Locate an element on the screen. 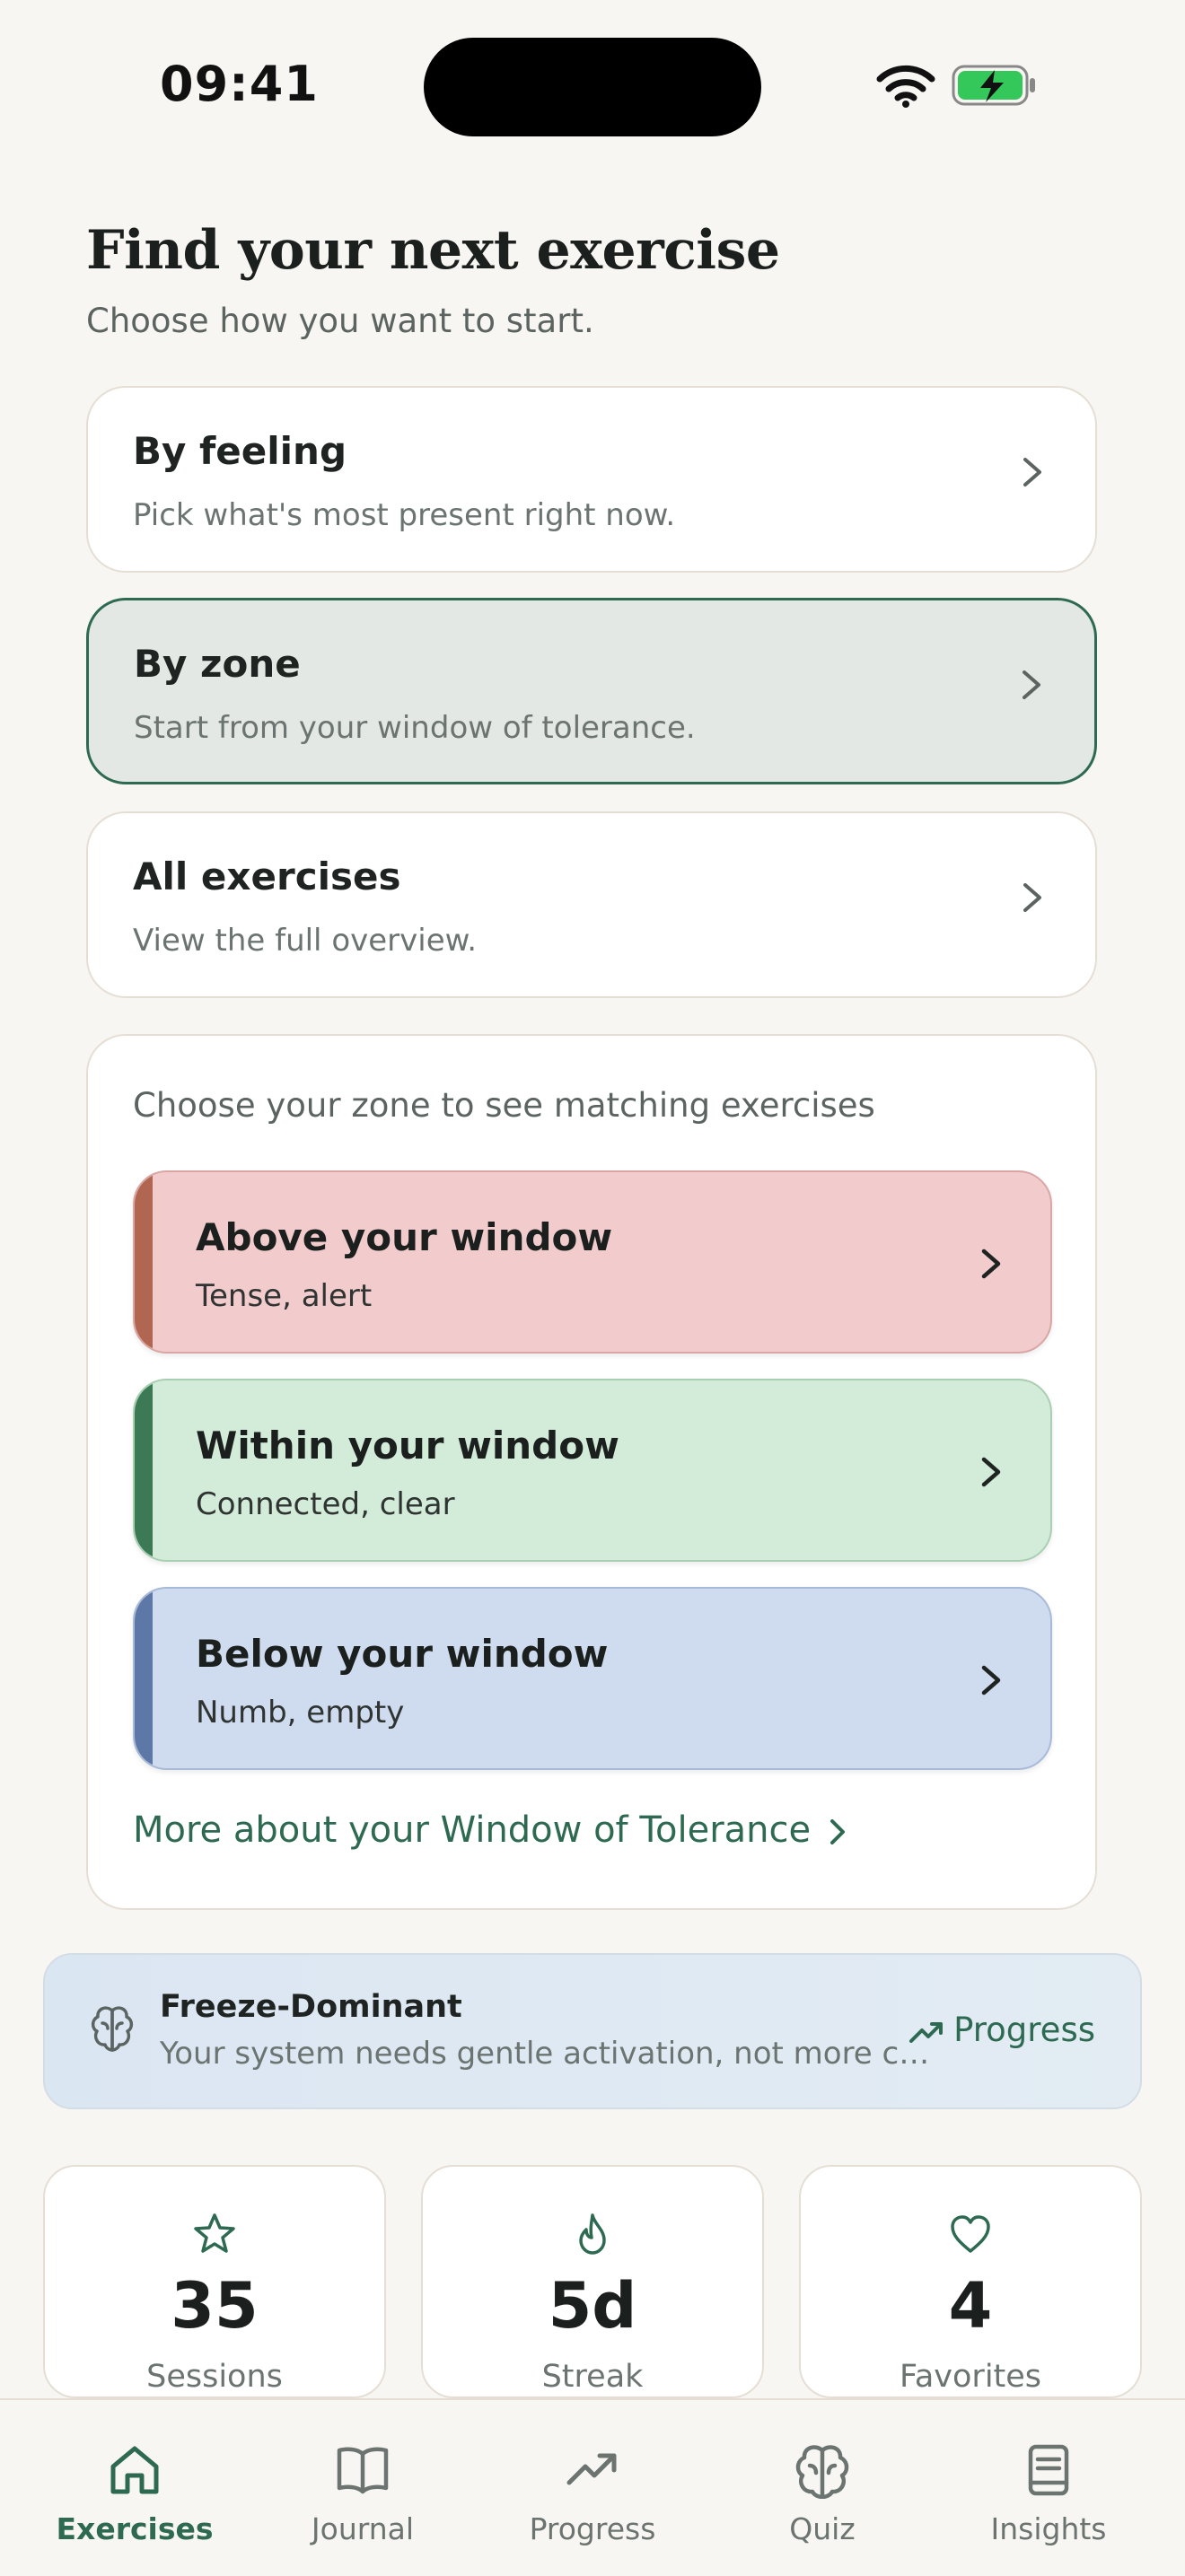 This screenshot has width=1185, height=2576. zone-below-window: Below your window Numb, empty is located at coordinates (592, 1678).